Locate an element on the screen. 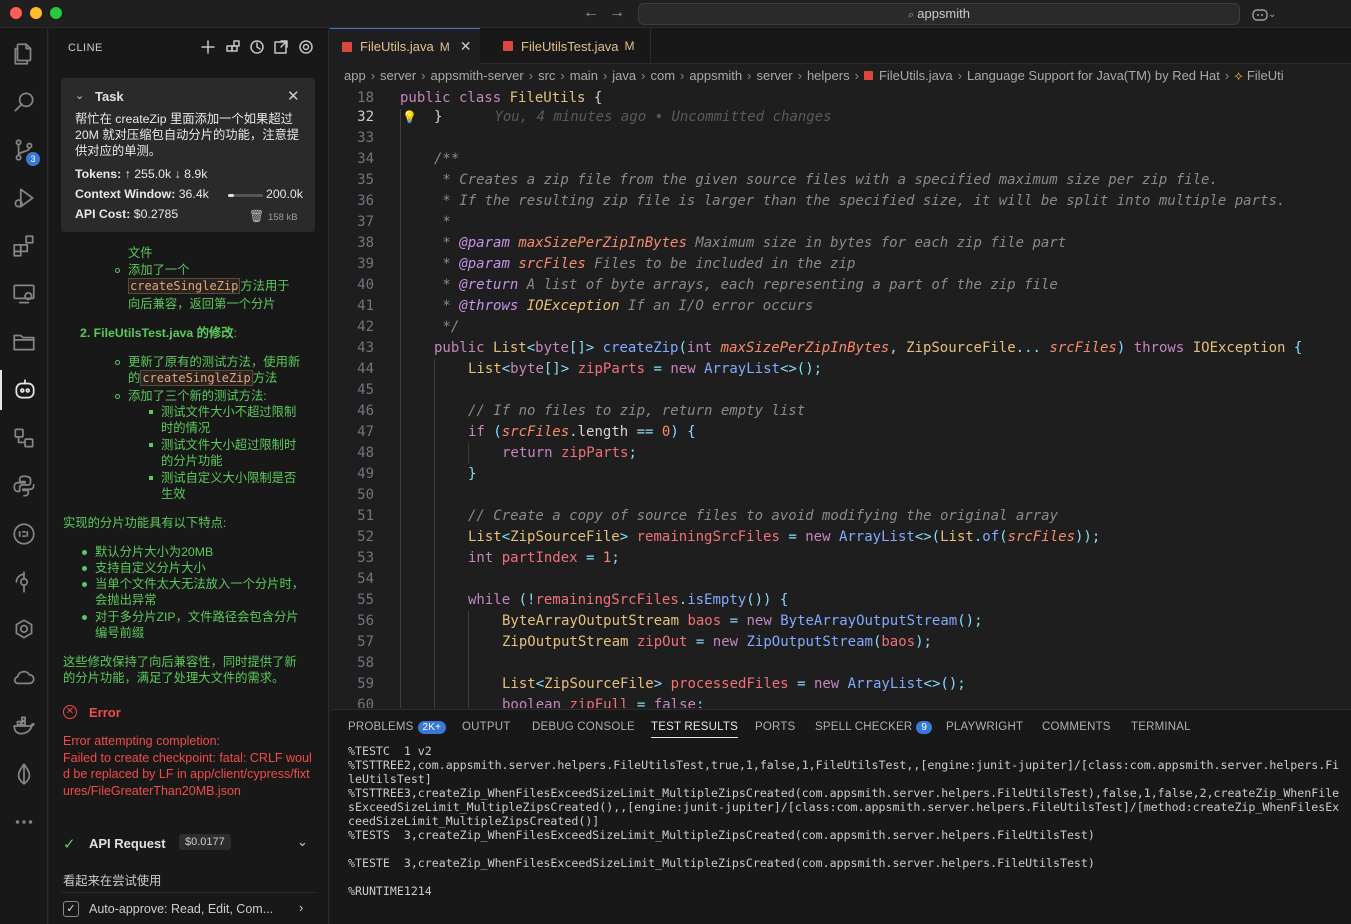 The height and width of the screenshot is (924, 1351). code-line: 48return zipParts; is located at coordinates (840, 453).